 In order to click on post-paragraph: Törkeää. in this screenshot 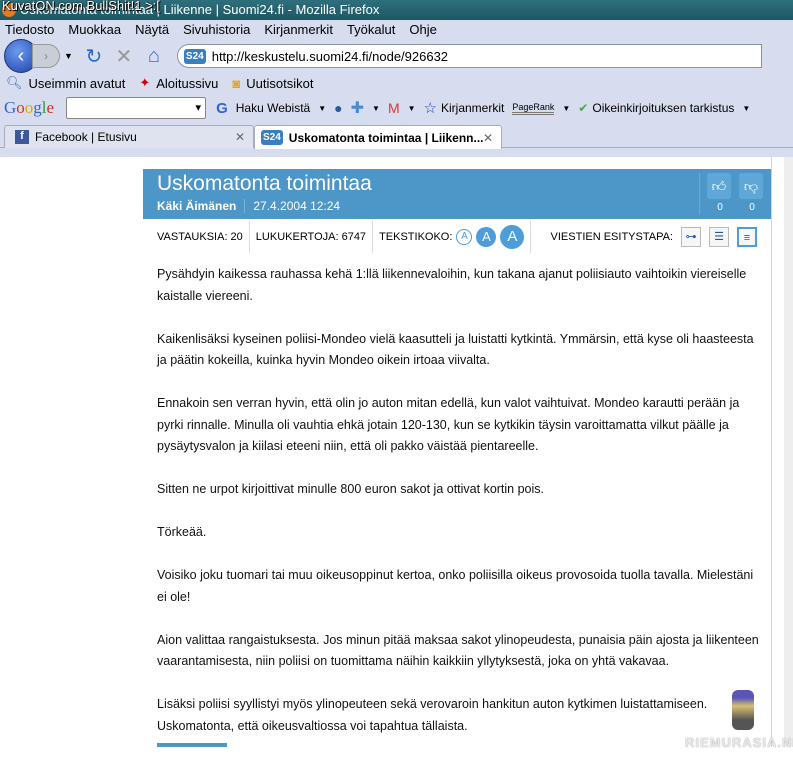, I will do `click(182, 532)`.